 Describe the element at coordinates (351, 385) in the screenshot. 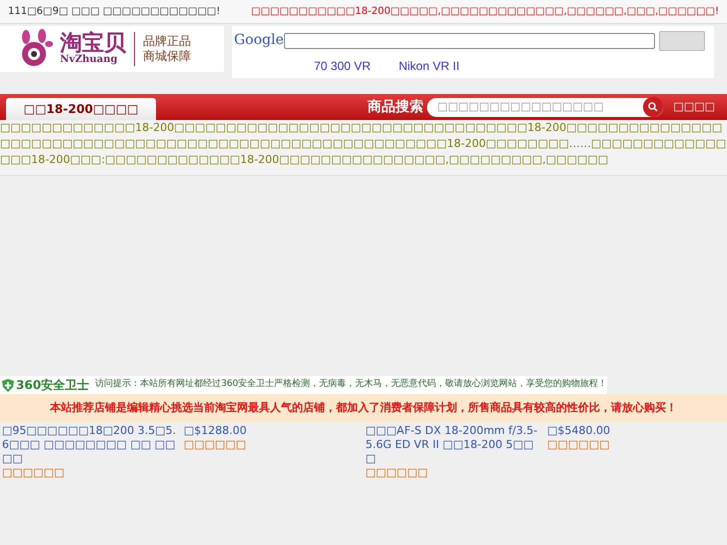

I see `security-message: 访问提示：本站所有网址都经过360安全卫士严格检测，无病毒，无木马，无恶意代码，敬请放心浏览网站，享受您的购物旅程！` at that location.